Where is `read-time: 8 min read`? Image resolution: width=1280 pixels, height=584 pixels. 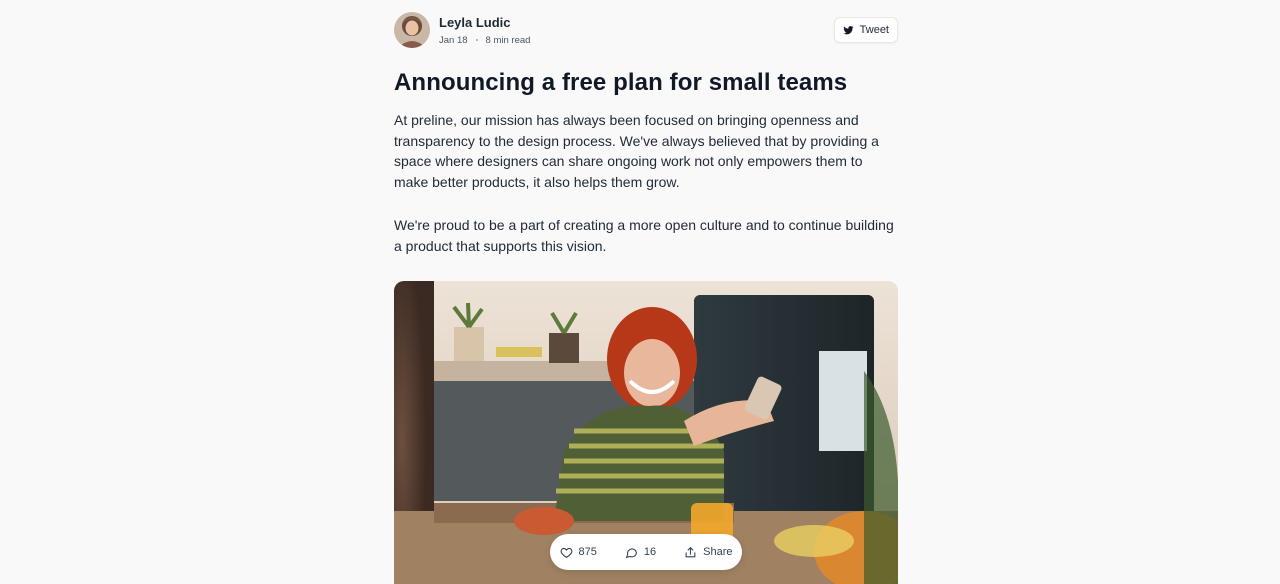 read-time: 8 min read is located at coordinates (508, 40).